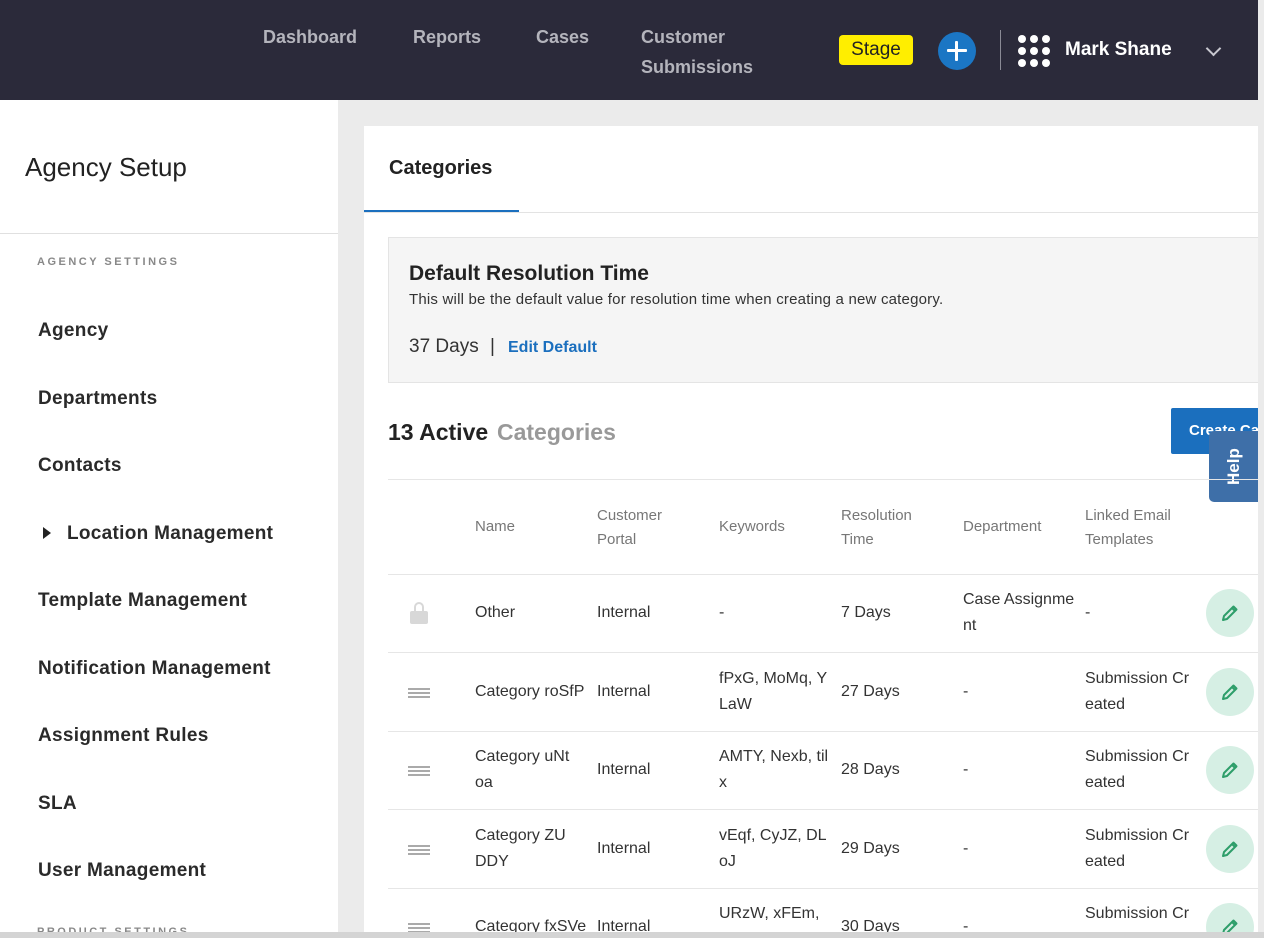 The image size is (1264, 938). Describe the element at coordinates (722, 612) in the screenshot. I see `cell-keywords: -` at that location.